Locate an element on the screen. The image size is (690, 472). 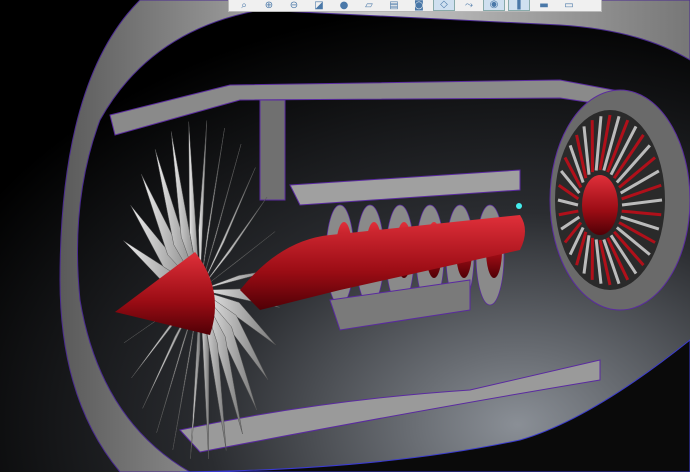
saved-views-icon: ▱ is located at coordinates (369, 5).